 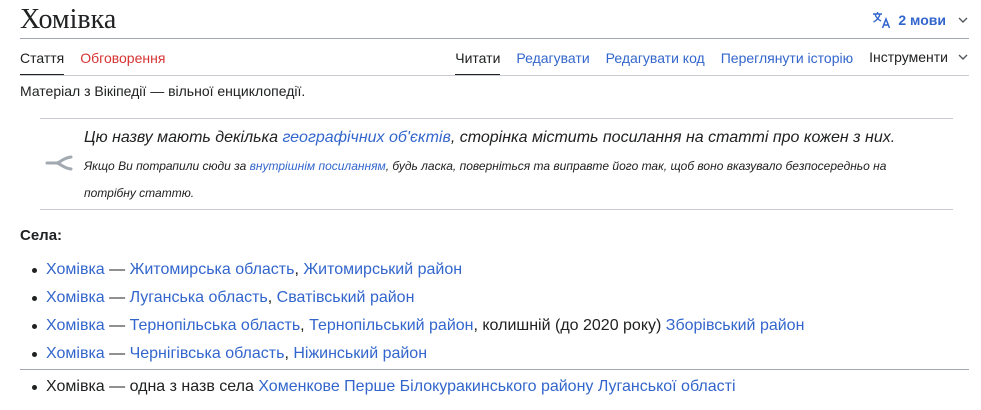 I want to click on raion-link: Сватівський район, so click(x=346, y=297).